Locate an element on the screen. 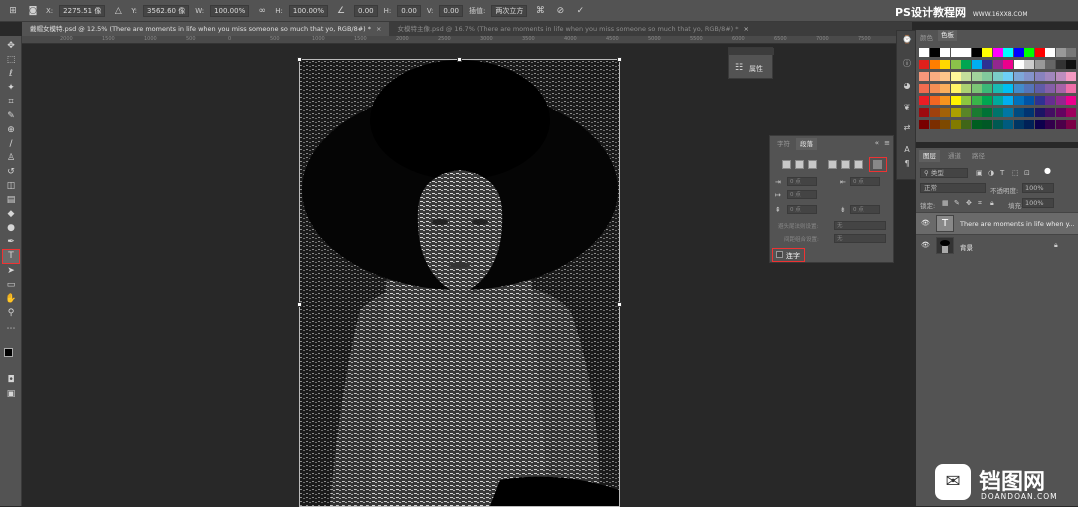  history-brush-icon: ↺ is located at coordinates (11, 172).